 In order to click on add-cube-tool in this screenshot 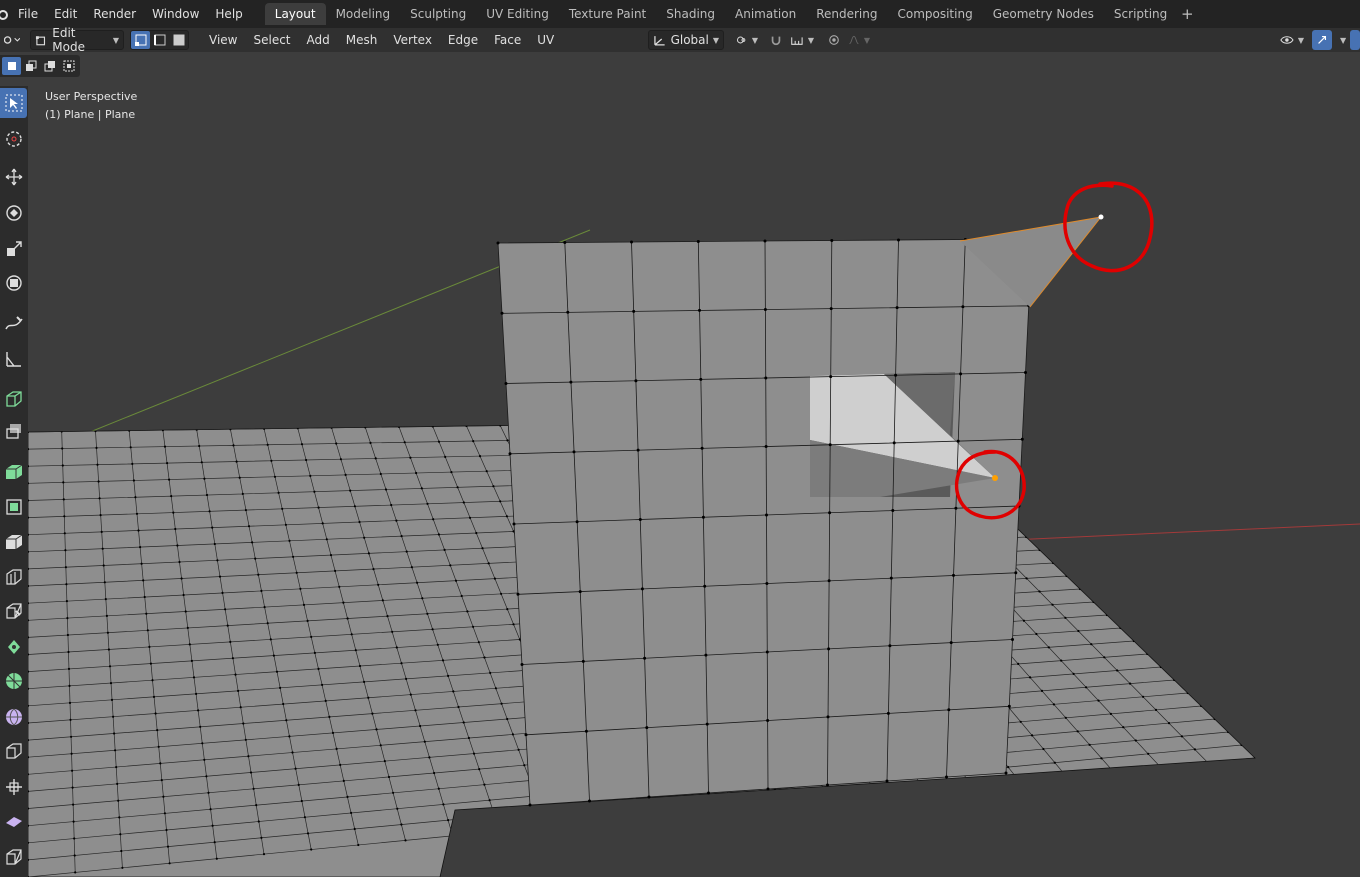, I will do `click(13, 399)`.